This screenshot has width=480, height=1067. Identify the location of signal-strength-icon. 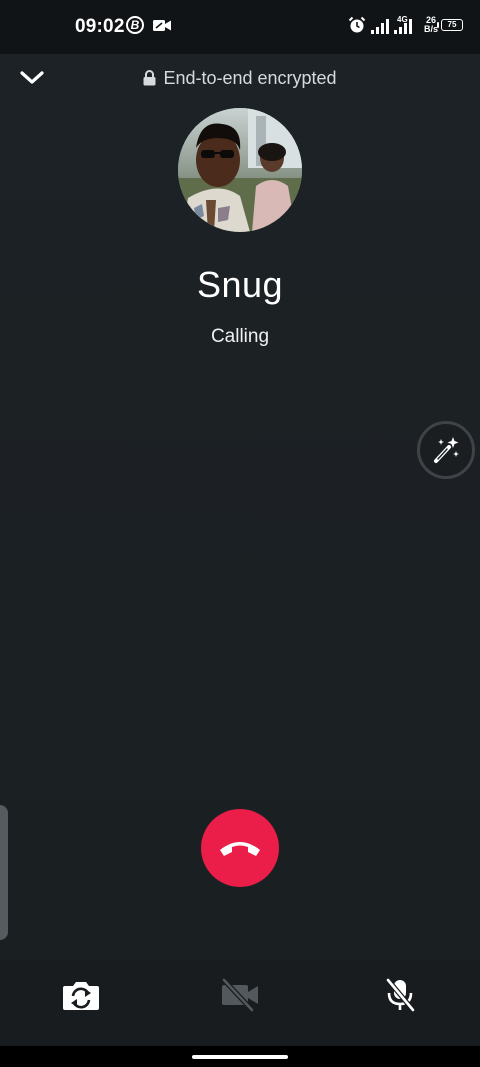
(380, 26).